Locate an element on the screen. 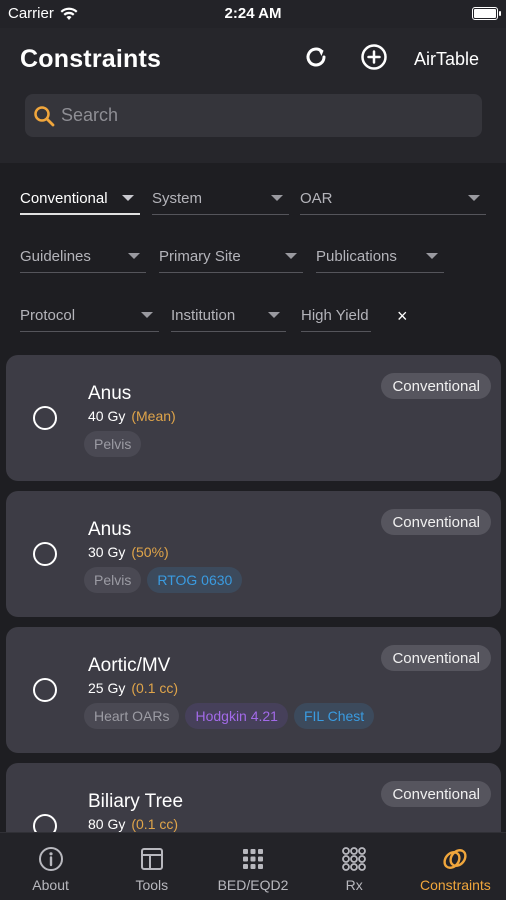 This screenshot has width=506, height=900. tag: Hodgkin 4.21 is located at coordinates (236, 716).